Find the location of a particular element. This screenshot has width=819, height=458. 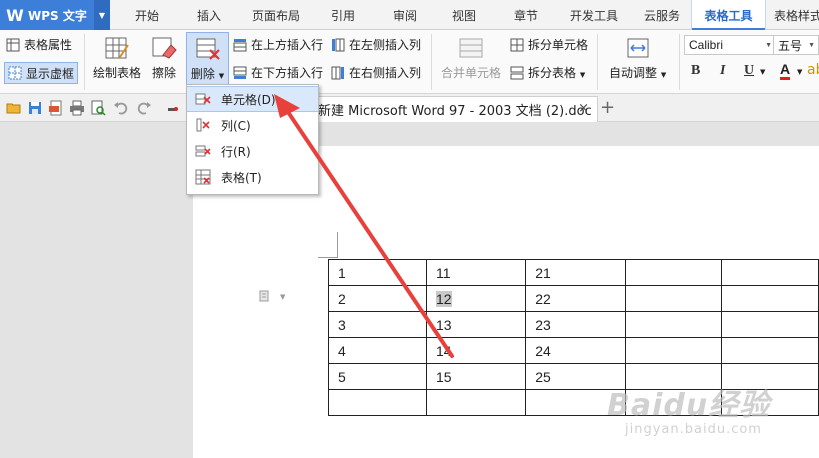

table-properties-label: 表格属性 is located at coordinates (48, 45).